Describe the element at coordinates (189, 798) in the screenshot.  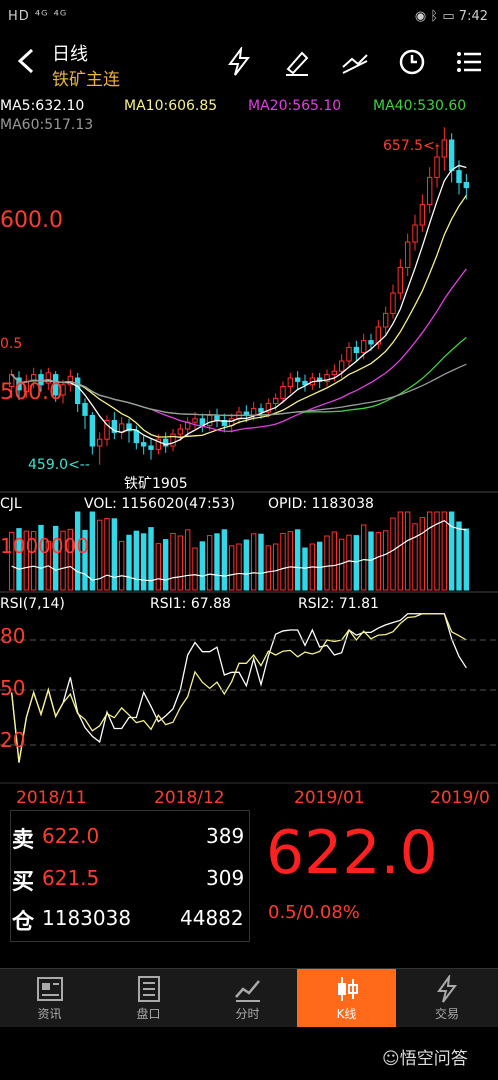
I see `date-label: 2018/12` at that location.